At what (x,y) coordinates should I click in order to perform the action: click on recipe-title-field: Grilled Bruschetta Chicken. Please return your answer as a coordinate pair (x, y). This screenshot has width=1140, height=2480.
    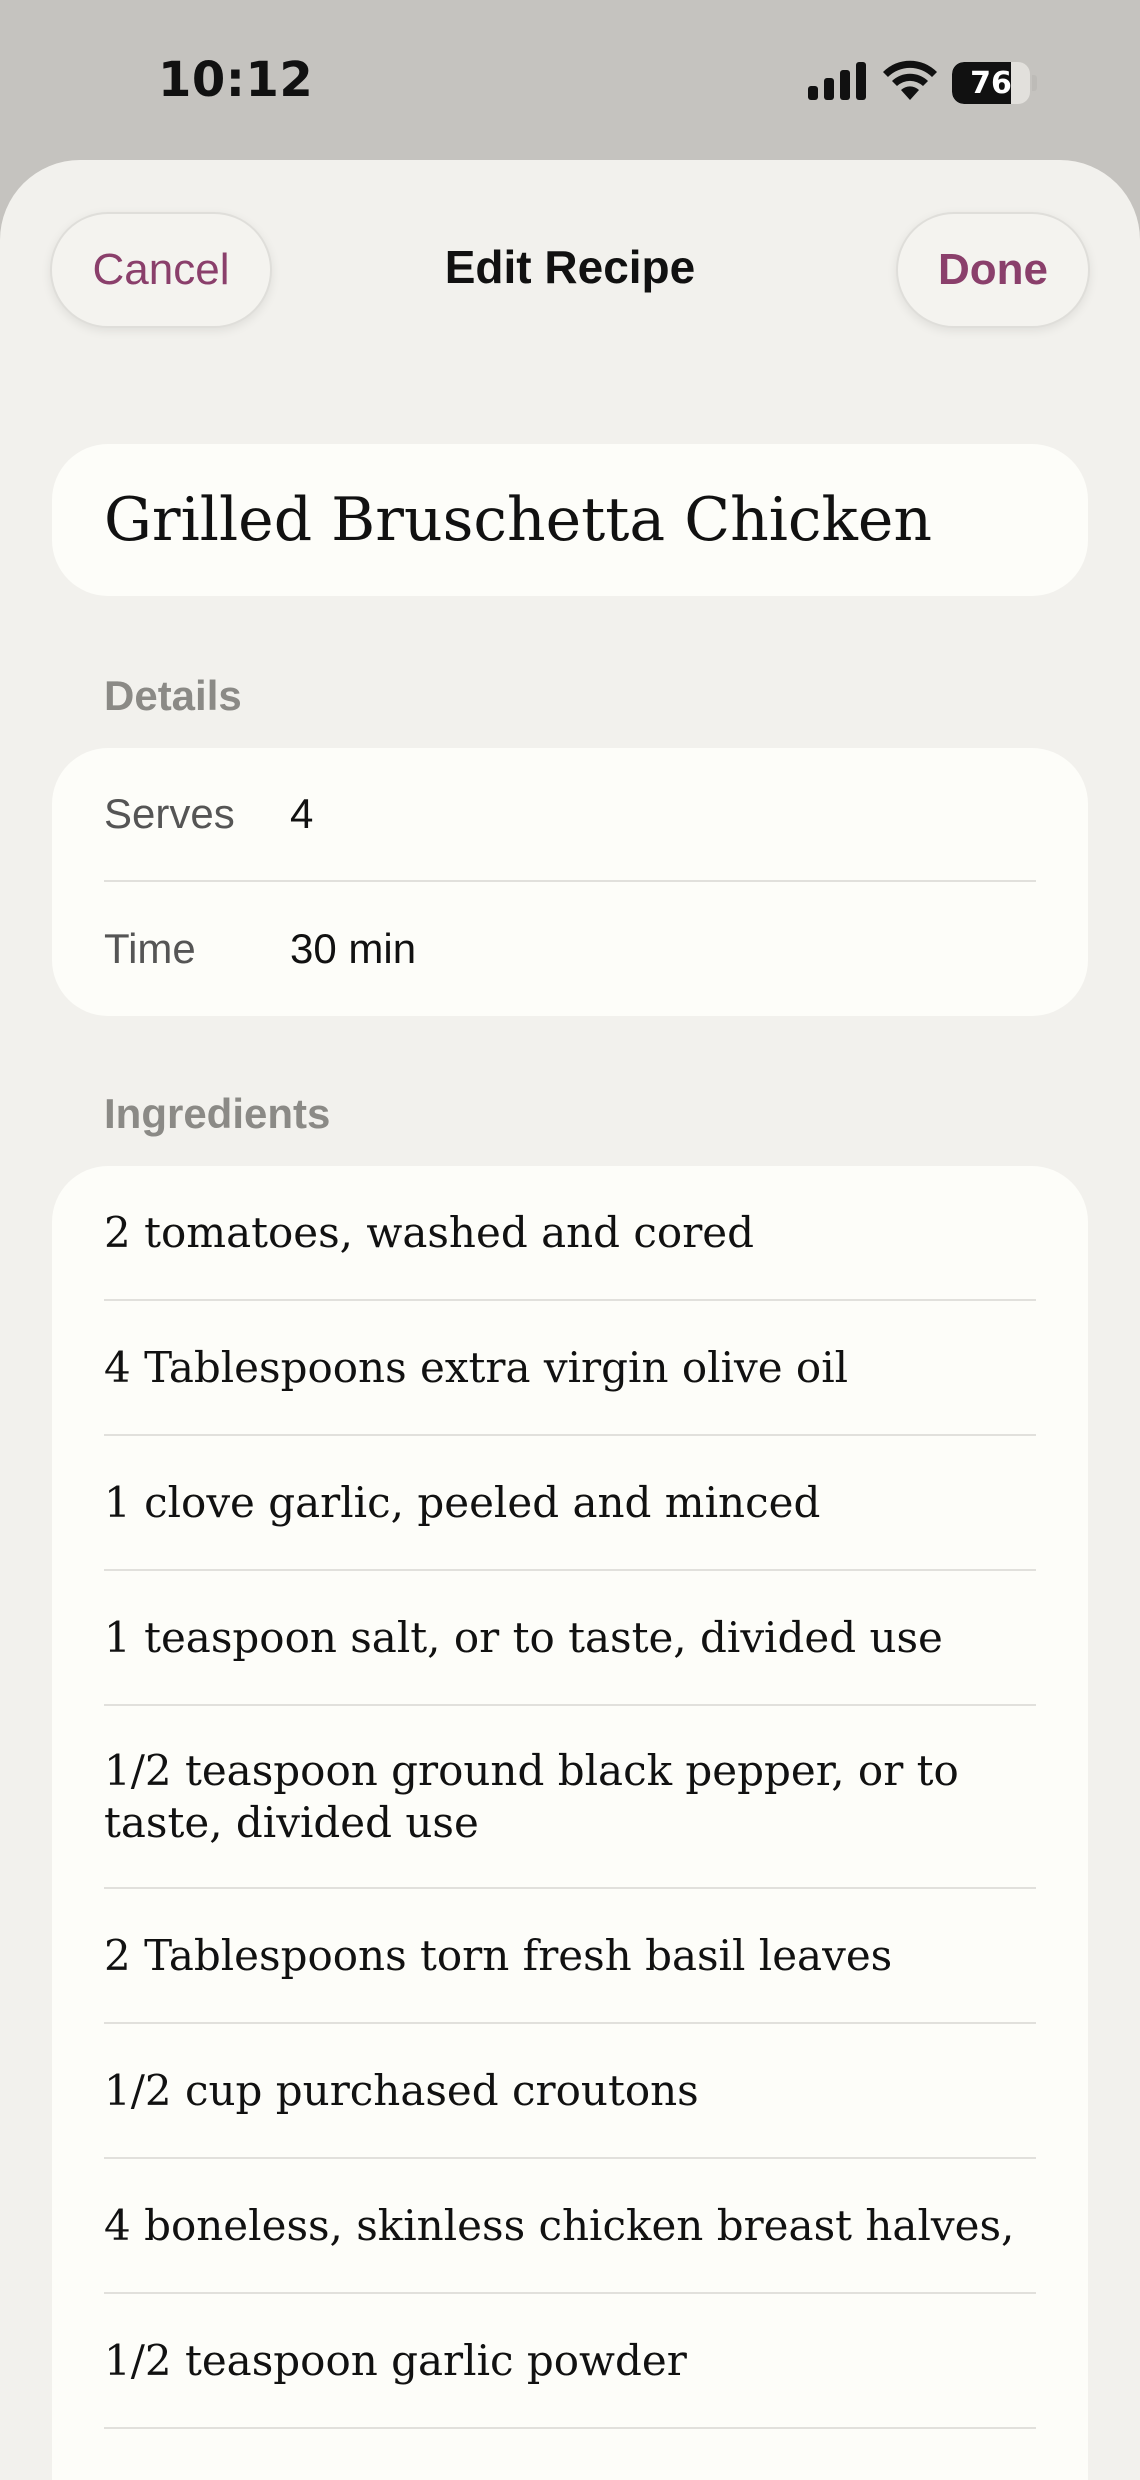
    Looking at the image, I should click on (570, 520).